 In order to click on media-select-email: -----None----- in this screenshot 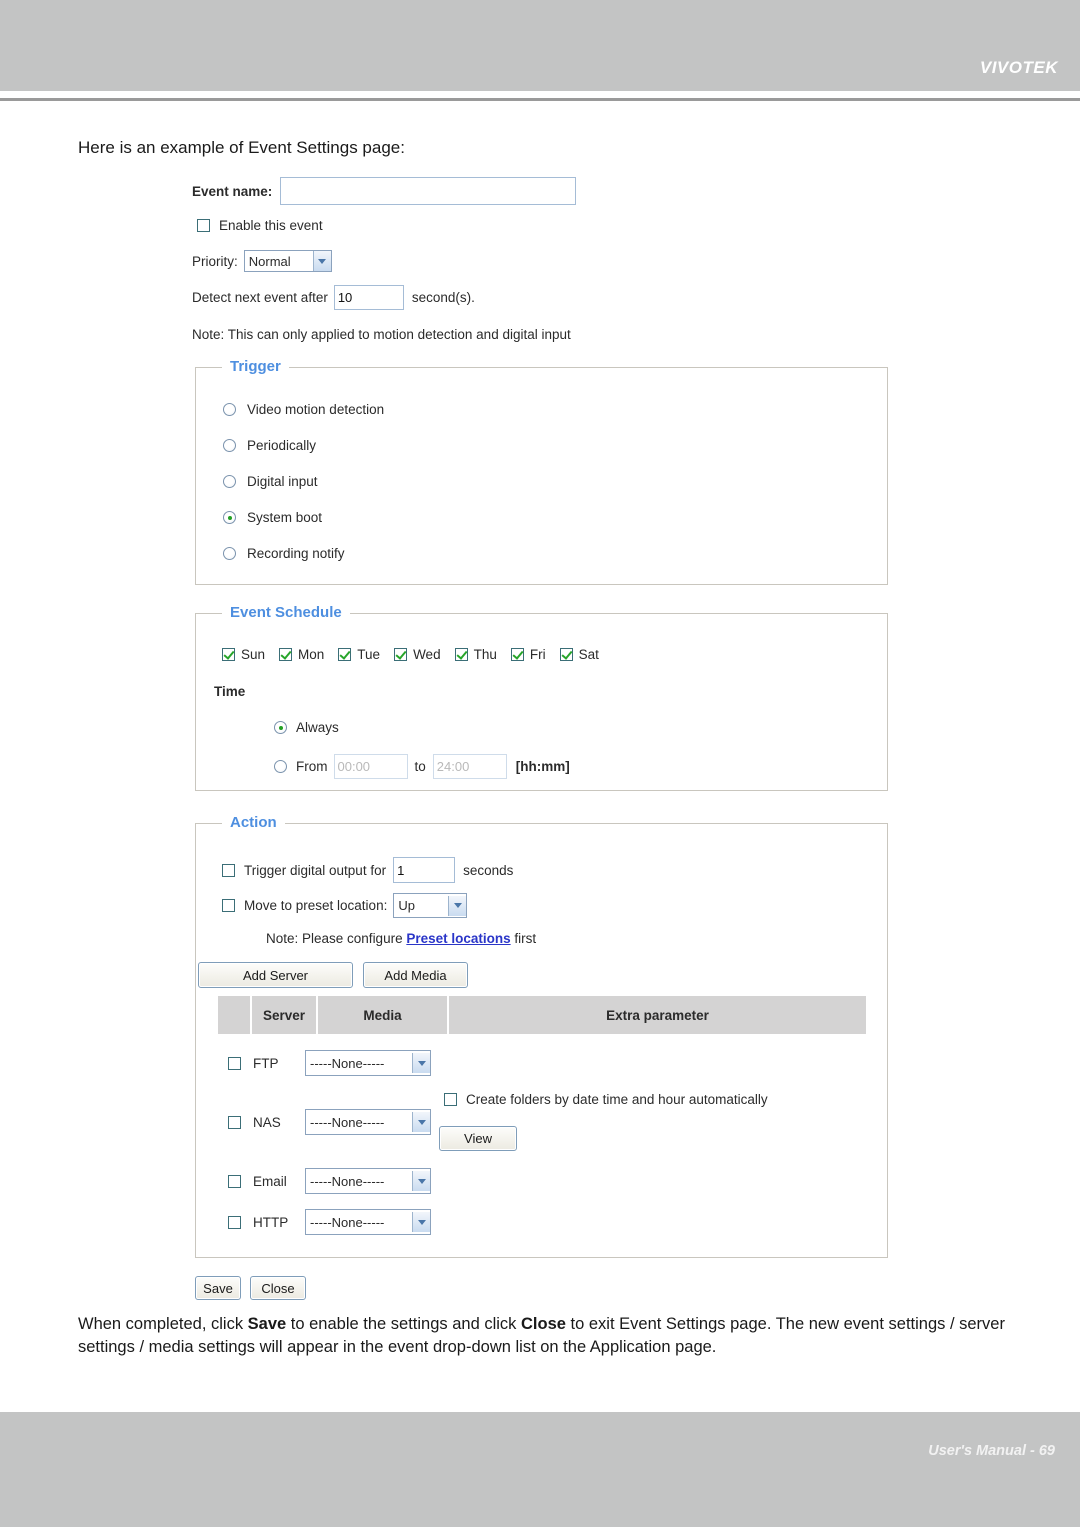, I will do `click(368, 1181)`.